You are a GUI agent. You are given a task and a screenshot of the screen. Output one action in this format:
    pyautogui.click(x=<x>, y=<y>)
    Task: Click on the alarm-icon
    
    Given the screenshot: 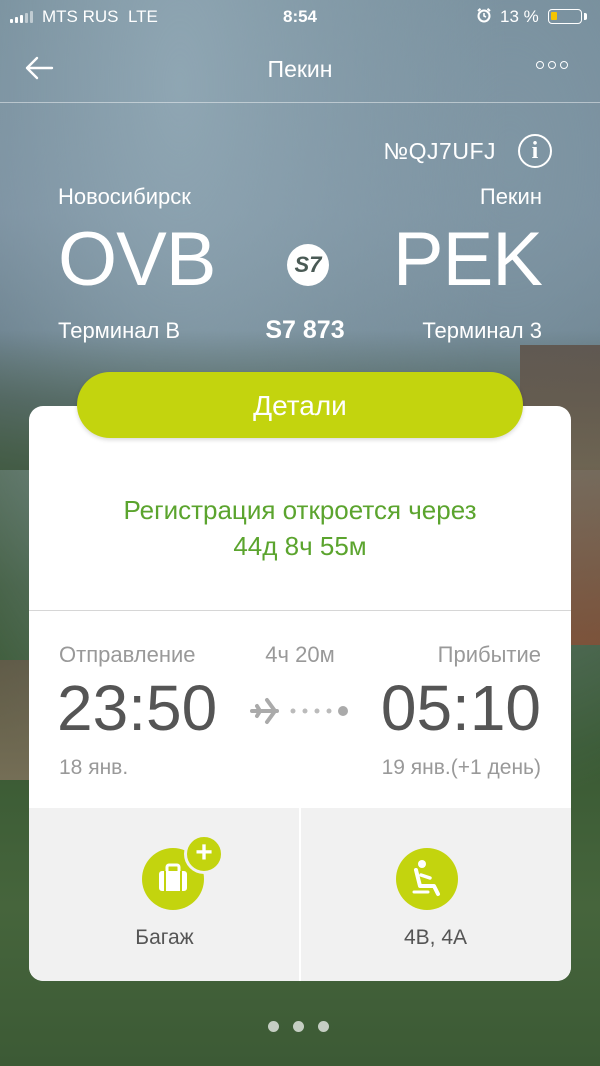 What is the action you would take?
    pyautogui.click(x=484, y=15)
    